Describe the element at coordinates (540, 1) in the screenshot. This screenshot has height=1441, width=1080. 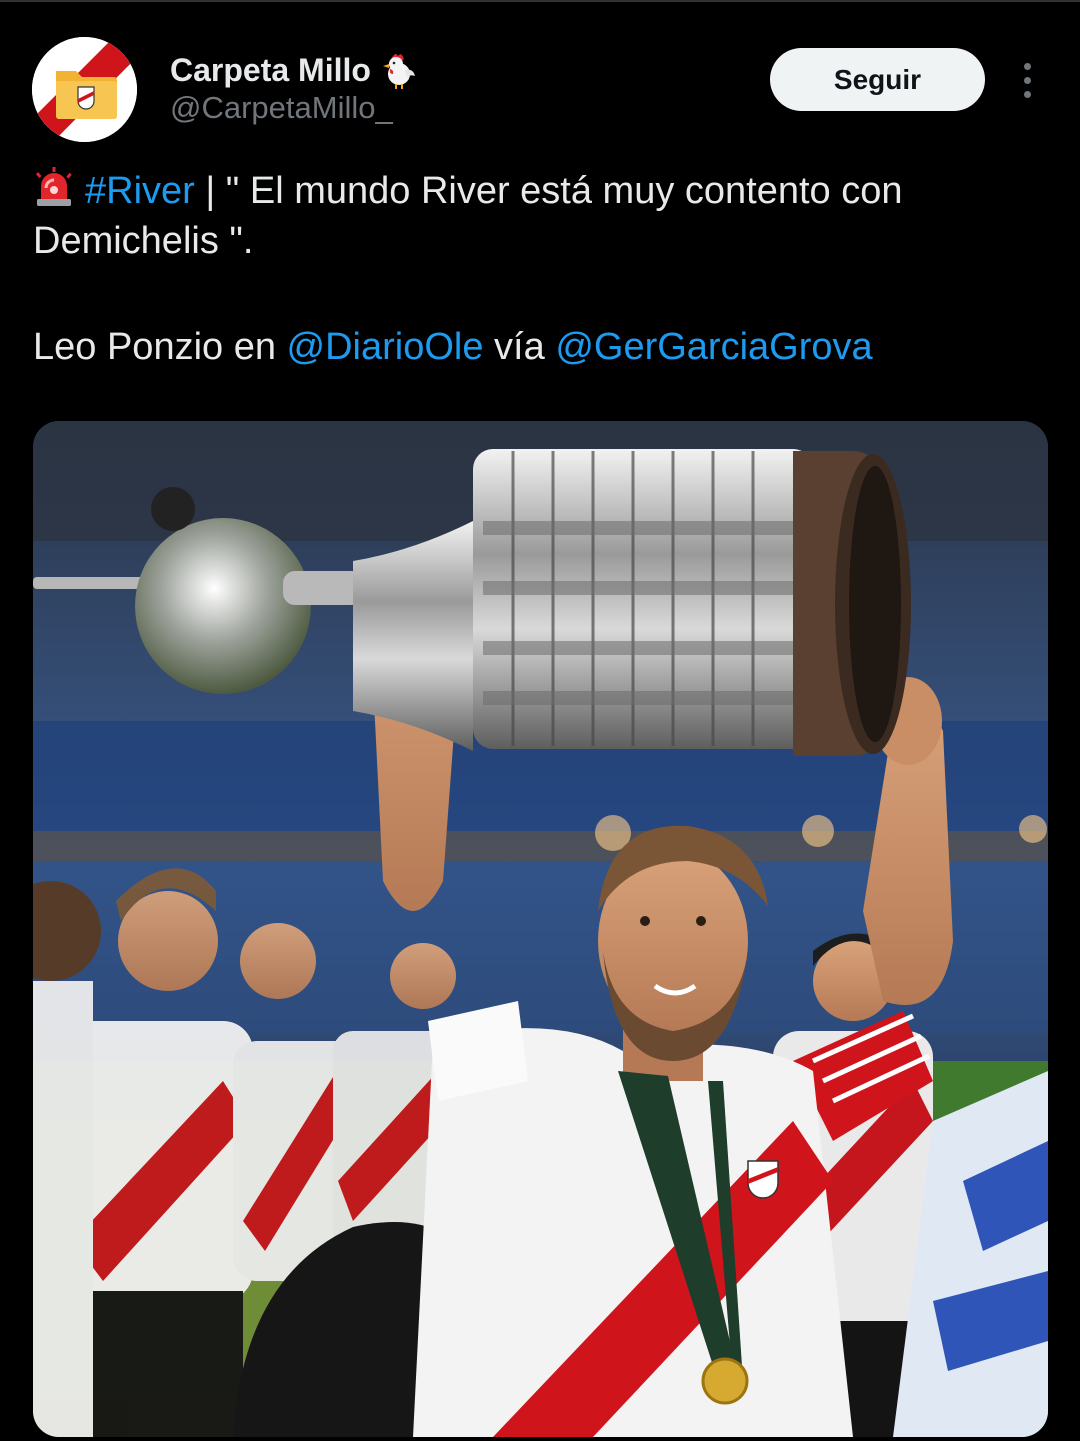
I see `top-divider` at that location.